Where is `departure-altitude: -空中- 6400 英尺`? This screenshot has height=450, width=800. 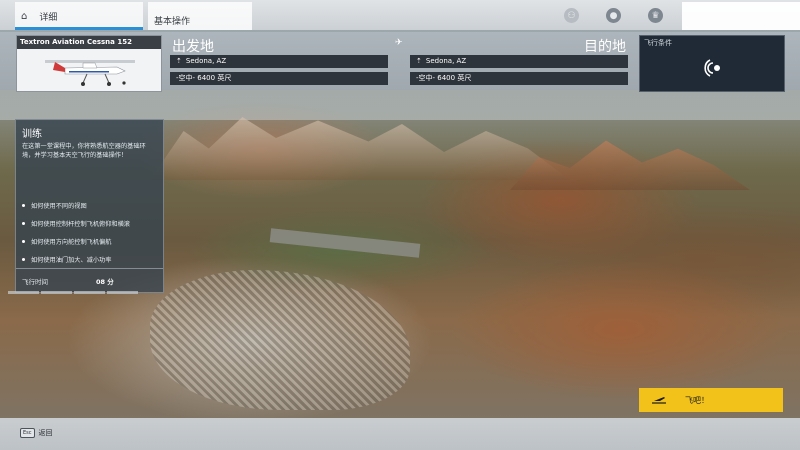
departure-altitude: -空中- 6400 英尺 is located at coordinates (204, 78).